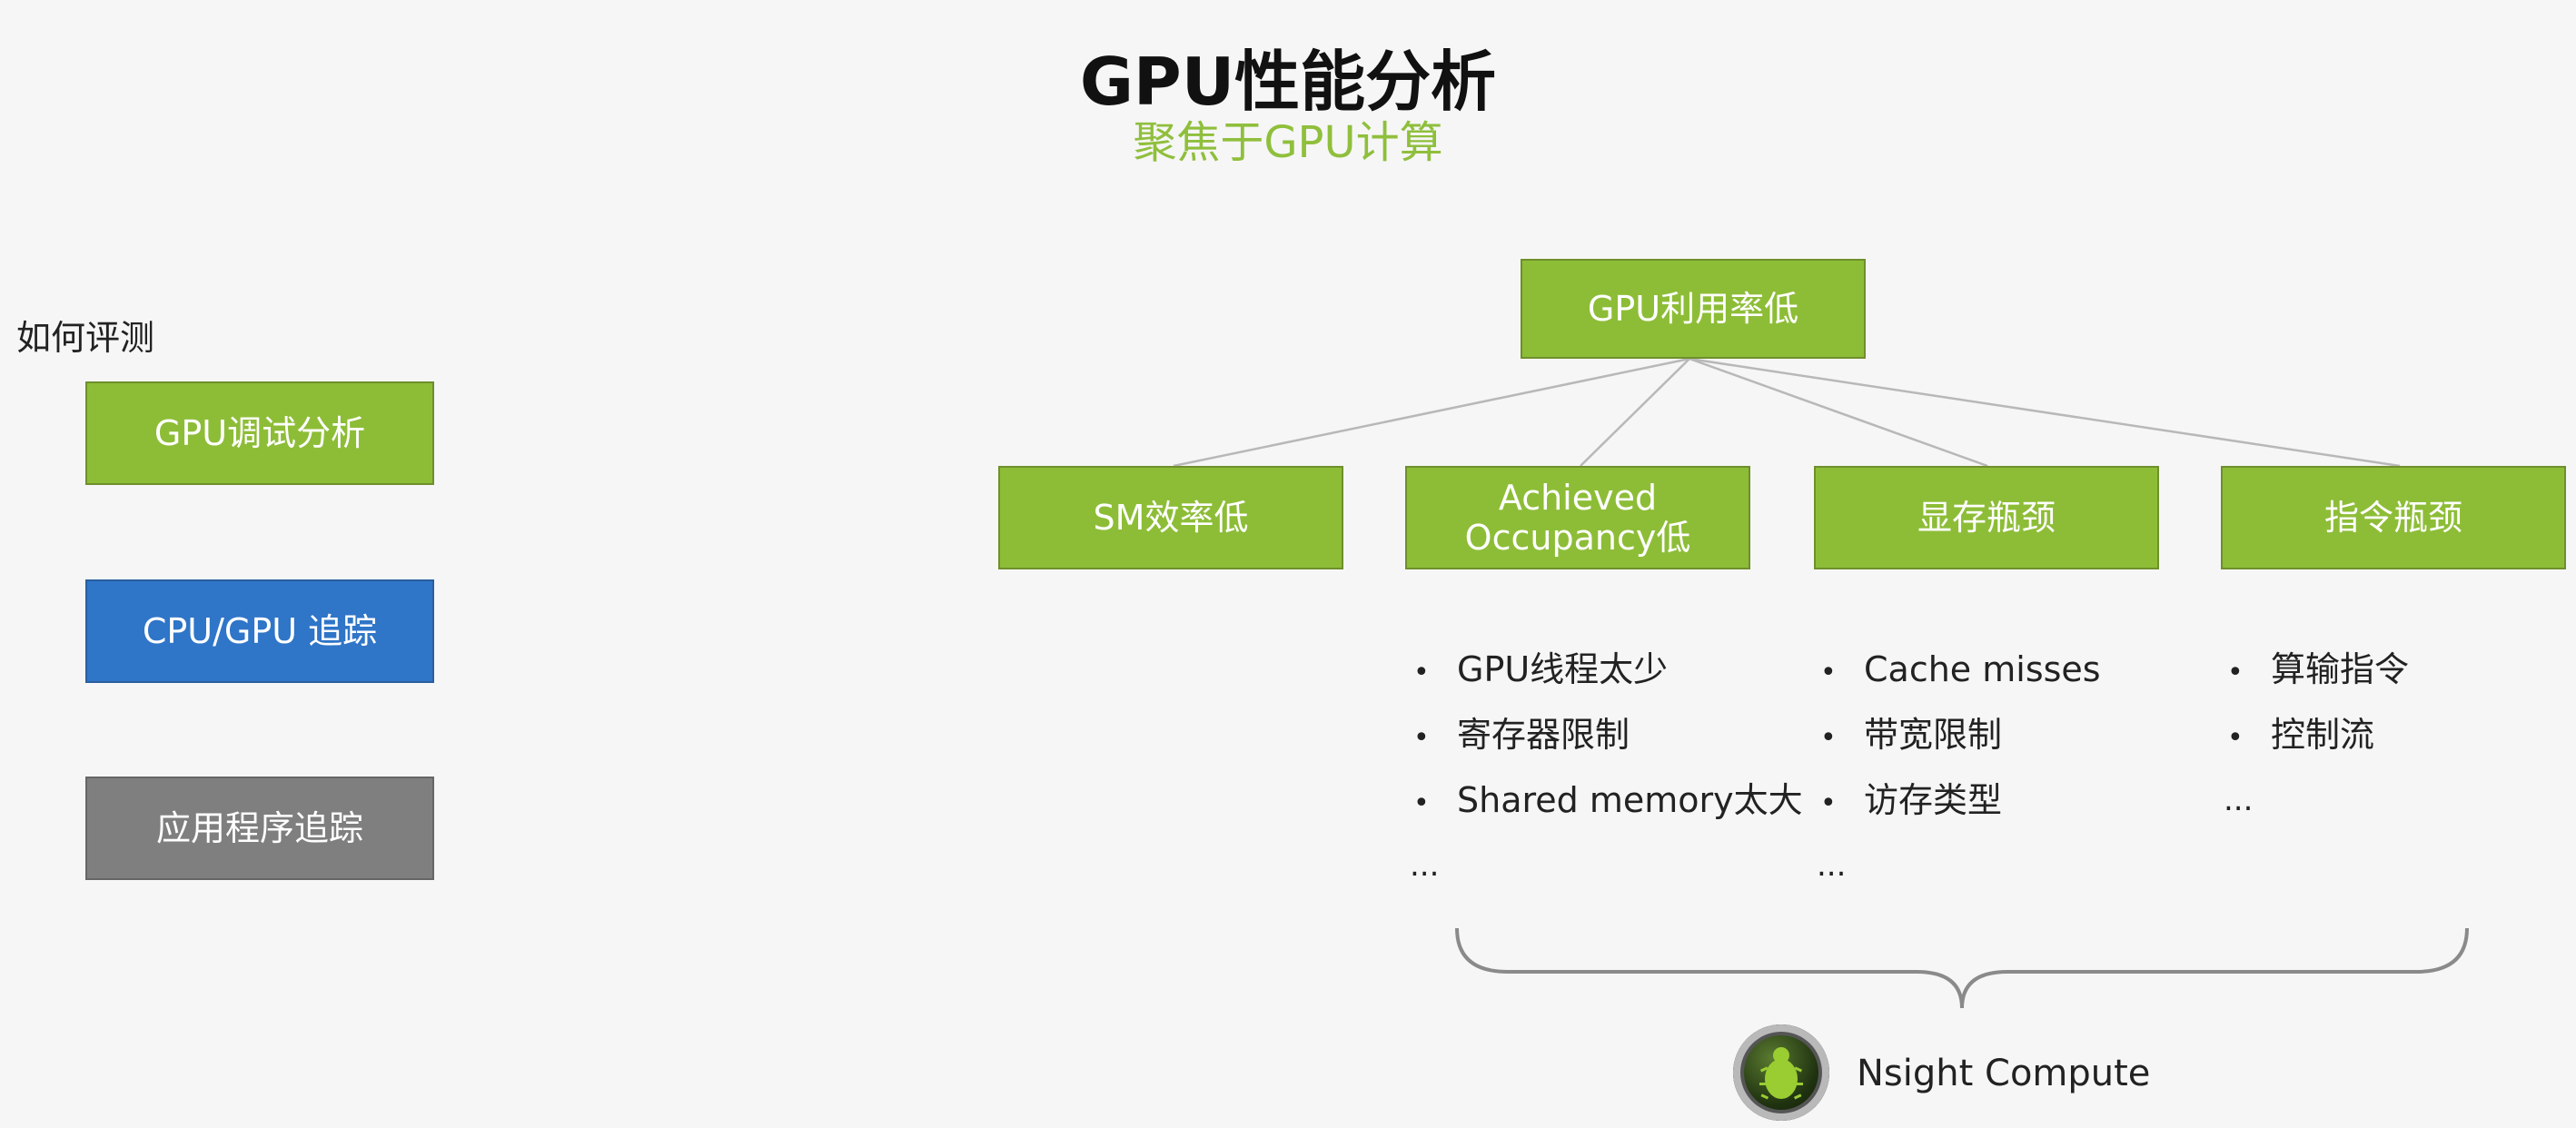  Describe the element at coordinates (1962, 968) in the screenshot. I see `grouping-brace` at that location.